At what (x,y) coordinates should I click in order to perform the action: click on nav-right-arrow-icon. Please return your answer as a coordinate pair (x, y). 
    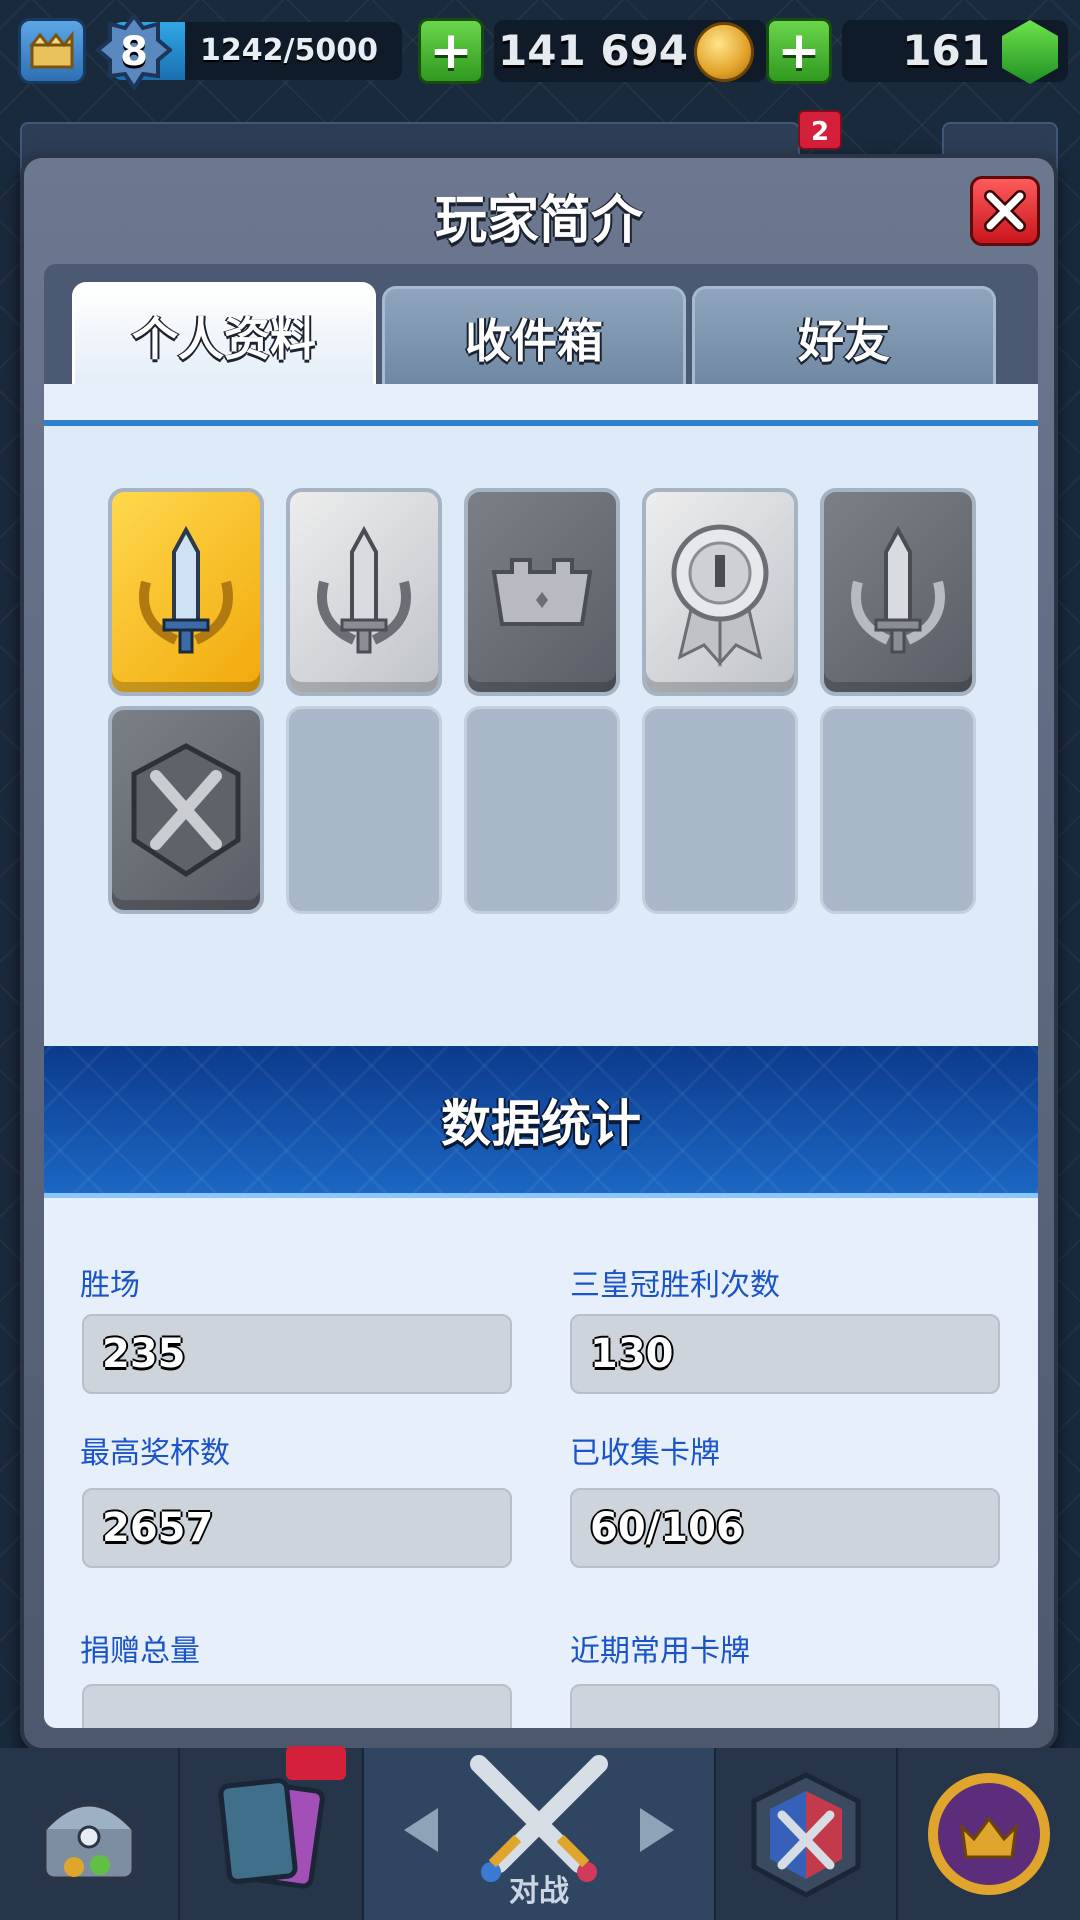
    Looking at the image, I should click on (657, 1830).